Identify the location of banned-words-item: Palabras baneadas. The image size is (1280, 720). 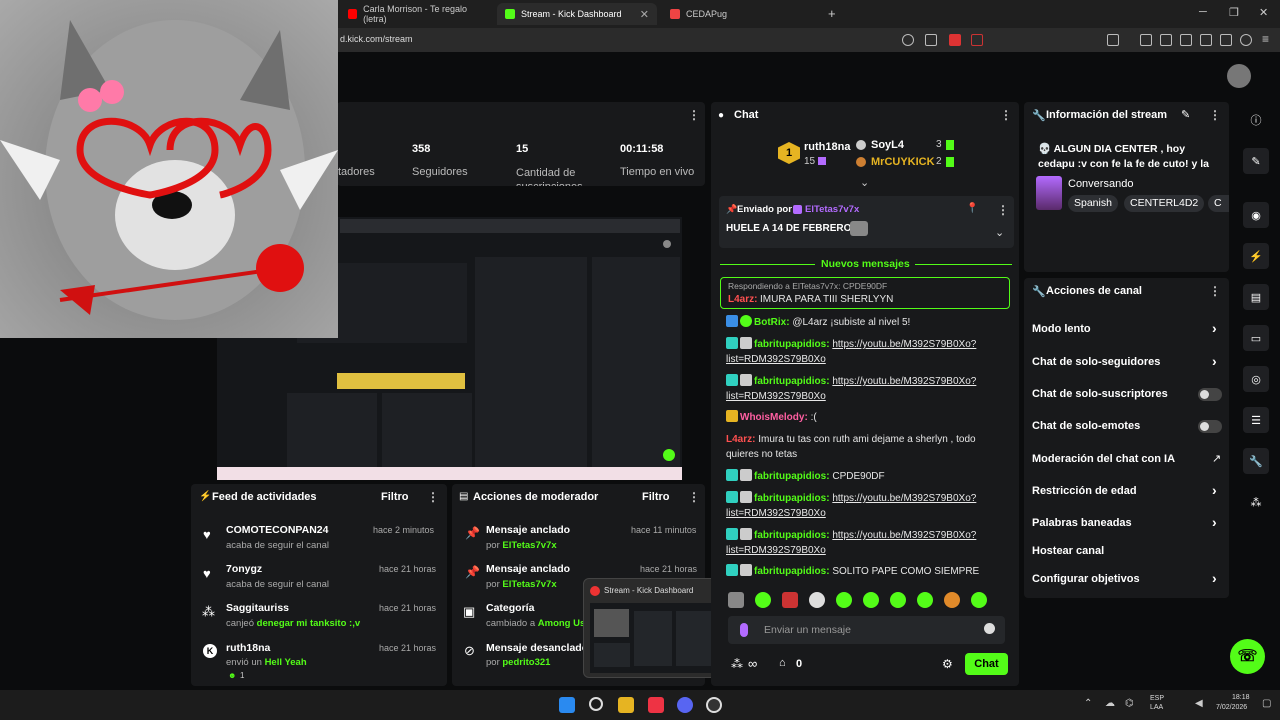
(1082, 523).